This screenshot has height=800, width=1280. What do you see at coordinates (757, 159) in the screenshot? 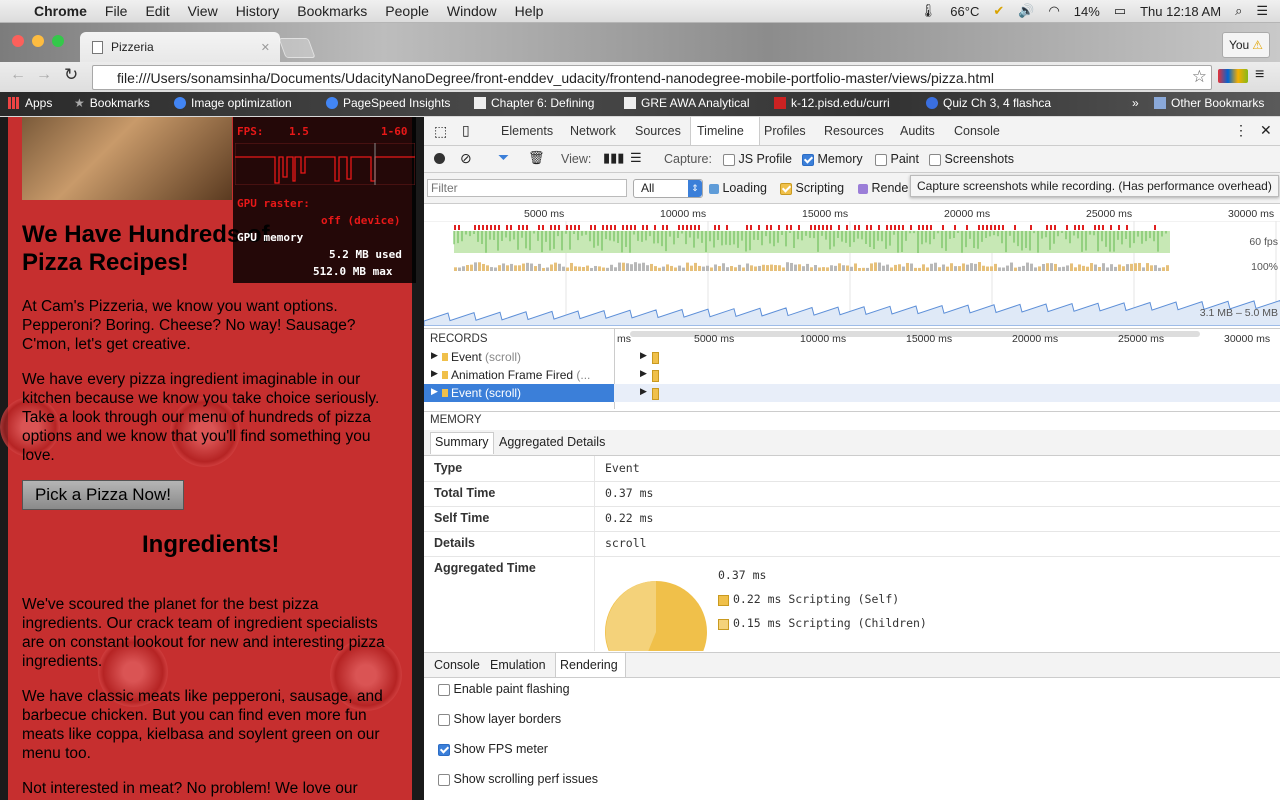
I see `js-profile-option: JS Profile` at bounding box center [757, 159].